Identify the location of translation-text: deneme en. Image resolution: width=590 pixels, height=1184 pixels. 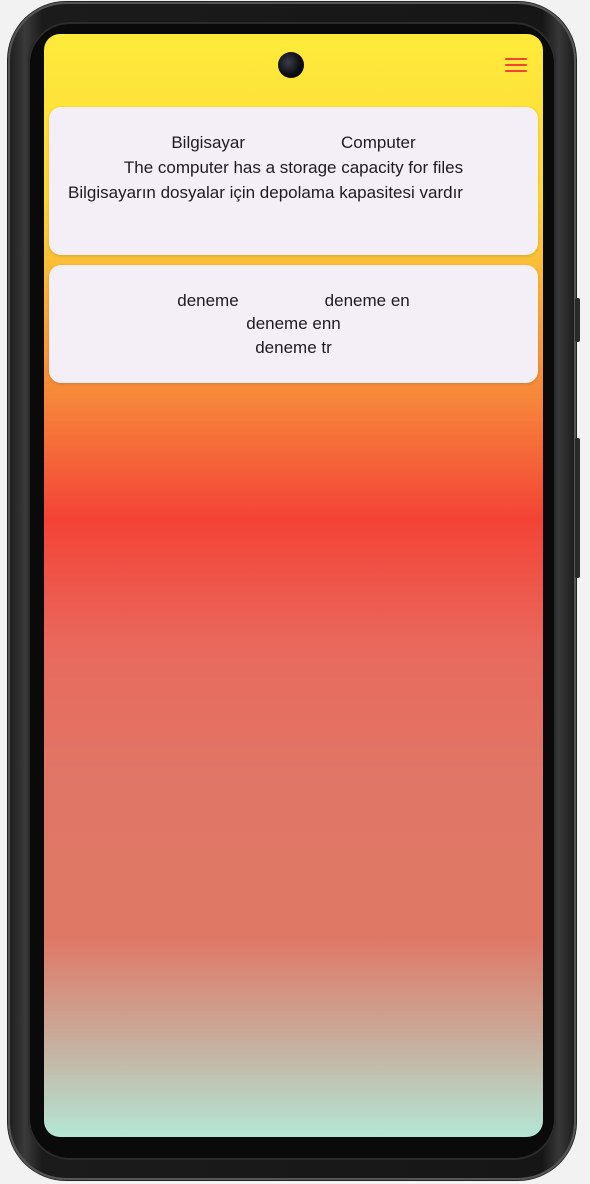
(367, 300).